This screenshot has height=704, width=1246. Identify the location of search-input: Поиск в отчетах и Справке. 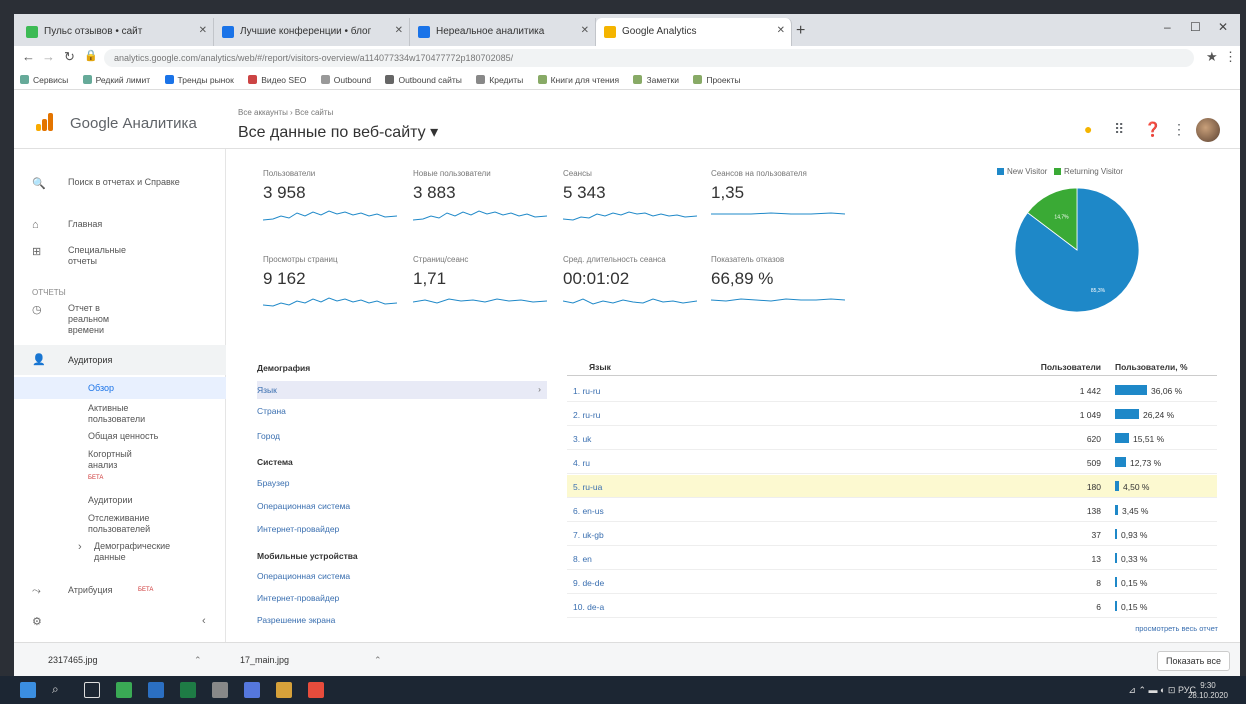
(124, 182).